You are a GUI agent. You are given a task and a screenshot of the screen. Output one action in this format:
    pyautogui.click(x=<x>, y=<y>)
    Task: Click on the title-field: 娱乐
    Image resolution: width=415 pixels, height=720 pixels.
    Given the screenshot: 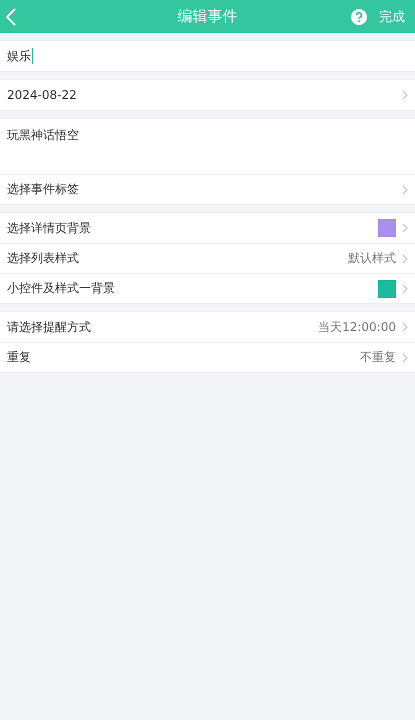 What is the action you would take?
    pyautogui.click(x=207, y=56)
    